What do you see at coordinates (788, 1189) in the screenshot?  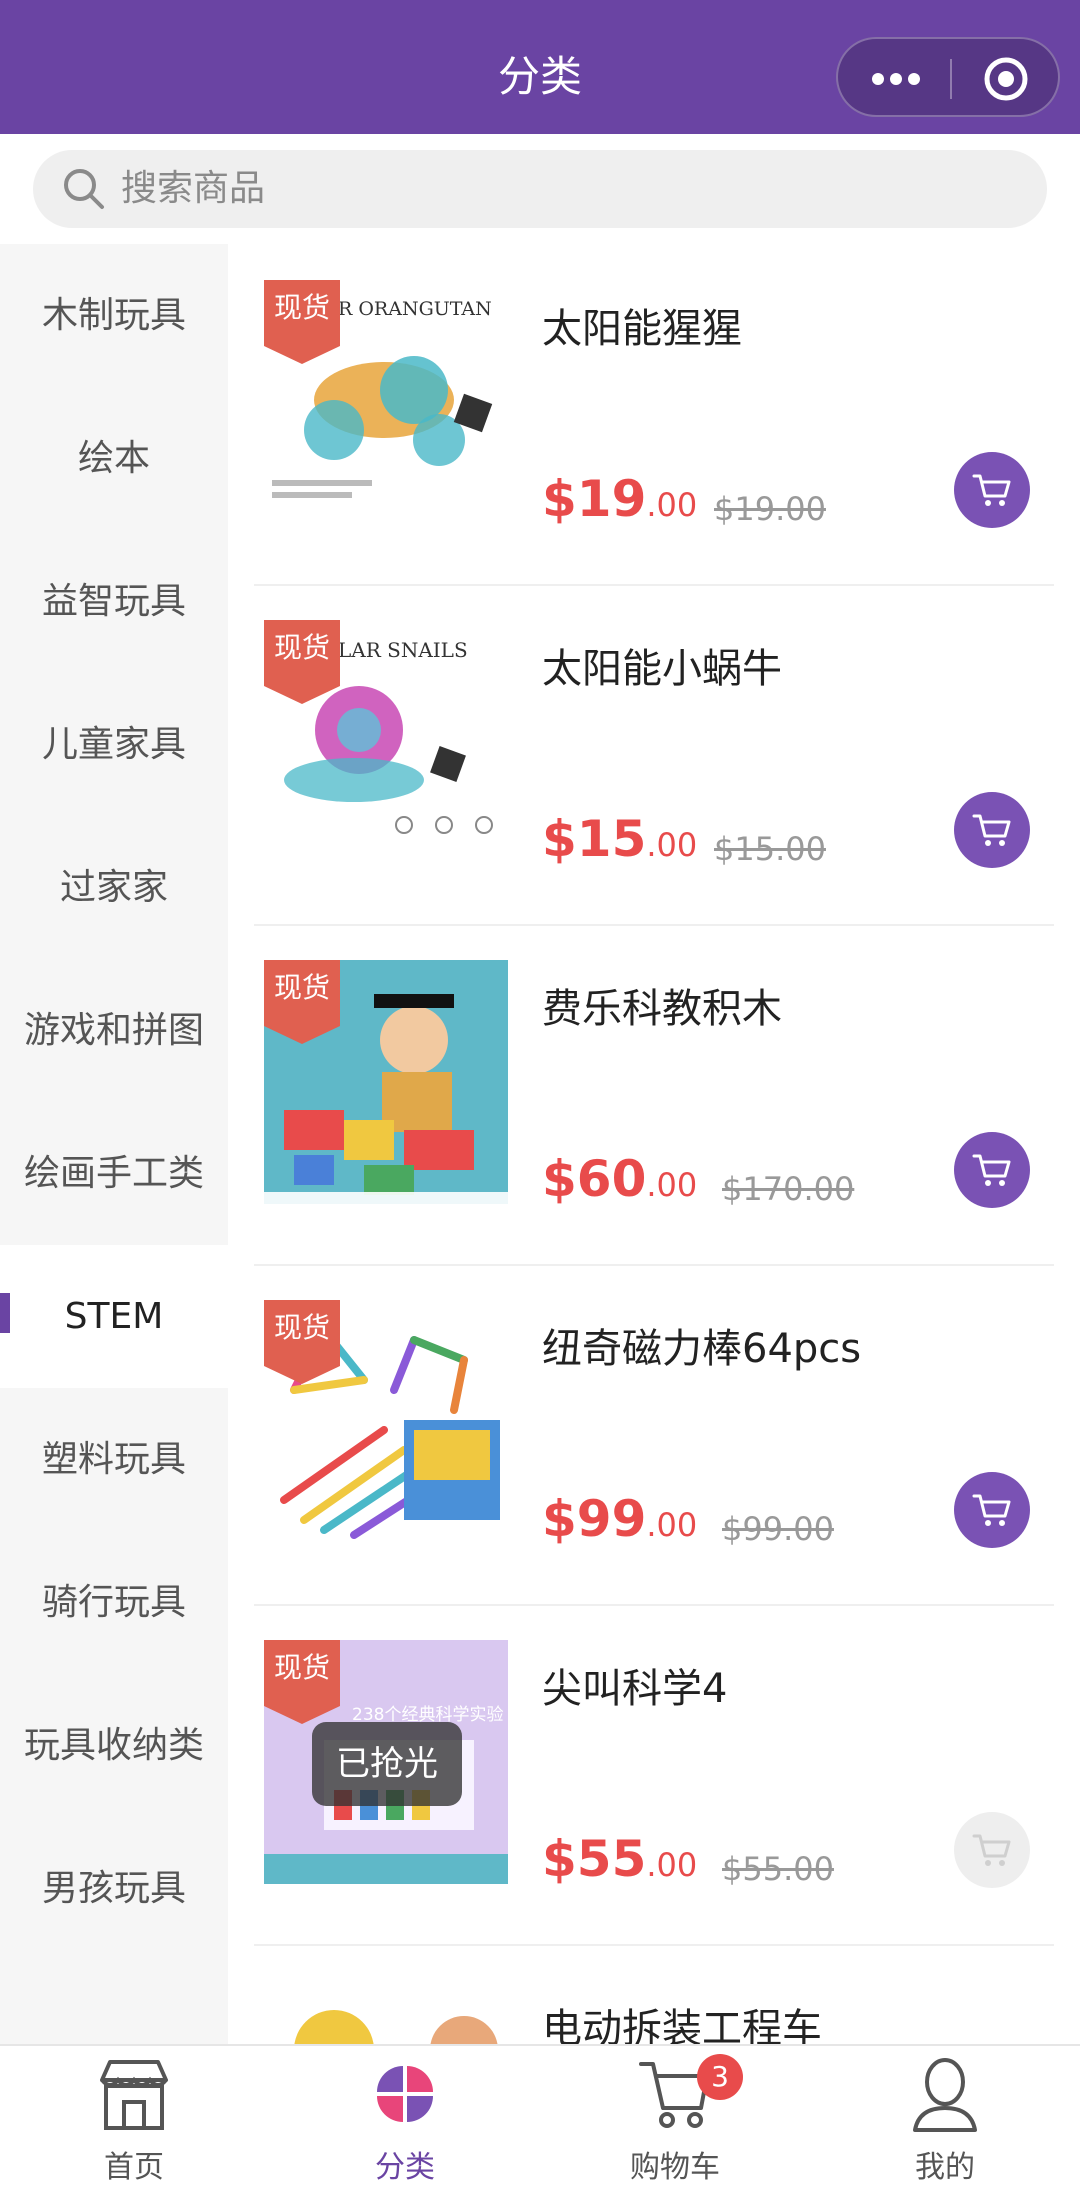 I see `original-price: $170.00` at bounding box center [788, 1189].